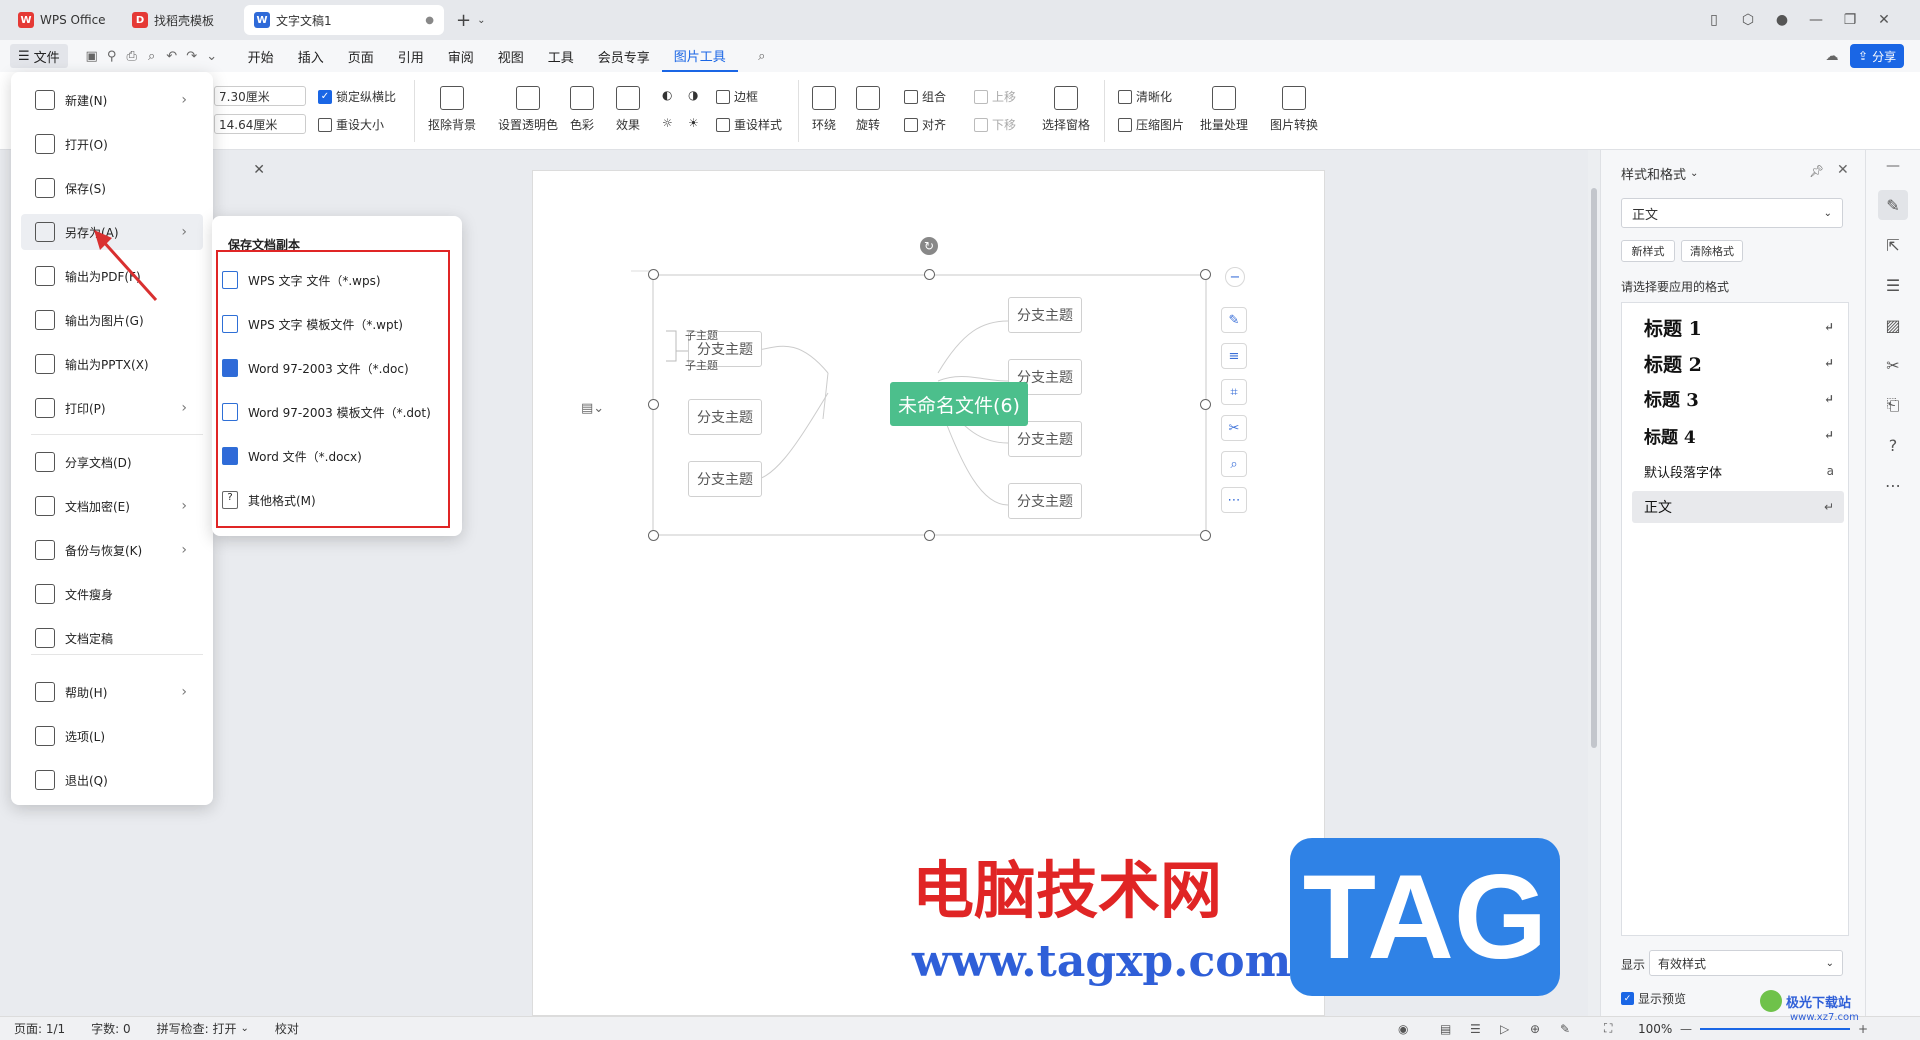 This screenshot has height=1040, width=1920. Describe the element at coordinates (1877, 56) in the screenshot. I see `share-button: ⇪ 分享` at that location.